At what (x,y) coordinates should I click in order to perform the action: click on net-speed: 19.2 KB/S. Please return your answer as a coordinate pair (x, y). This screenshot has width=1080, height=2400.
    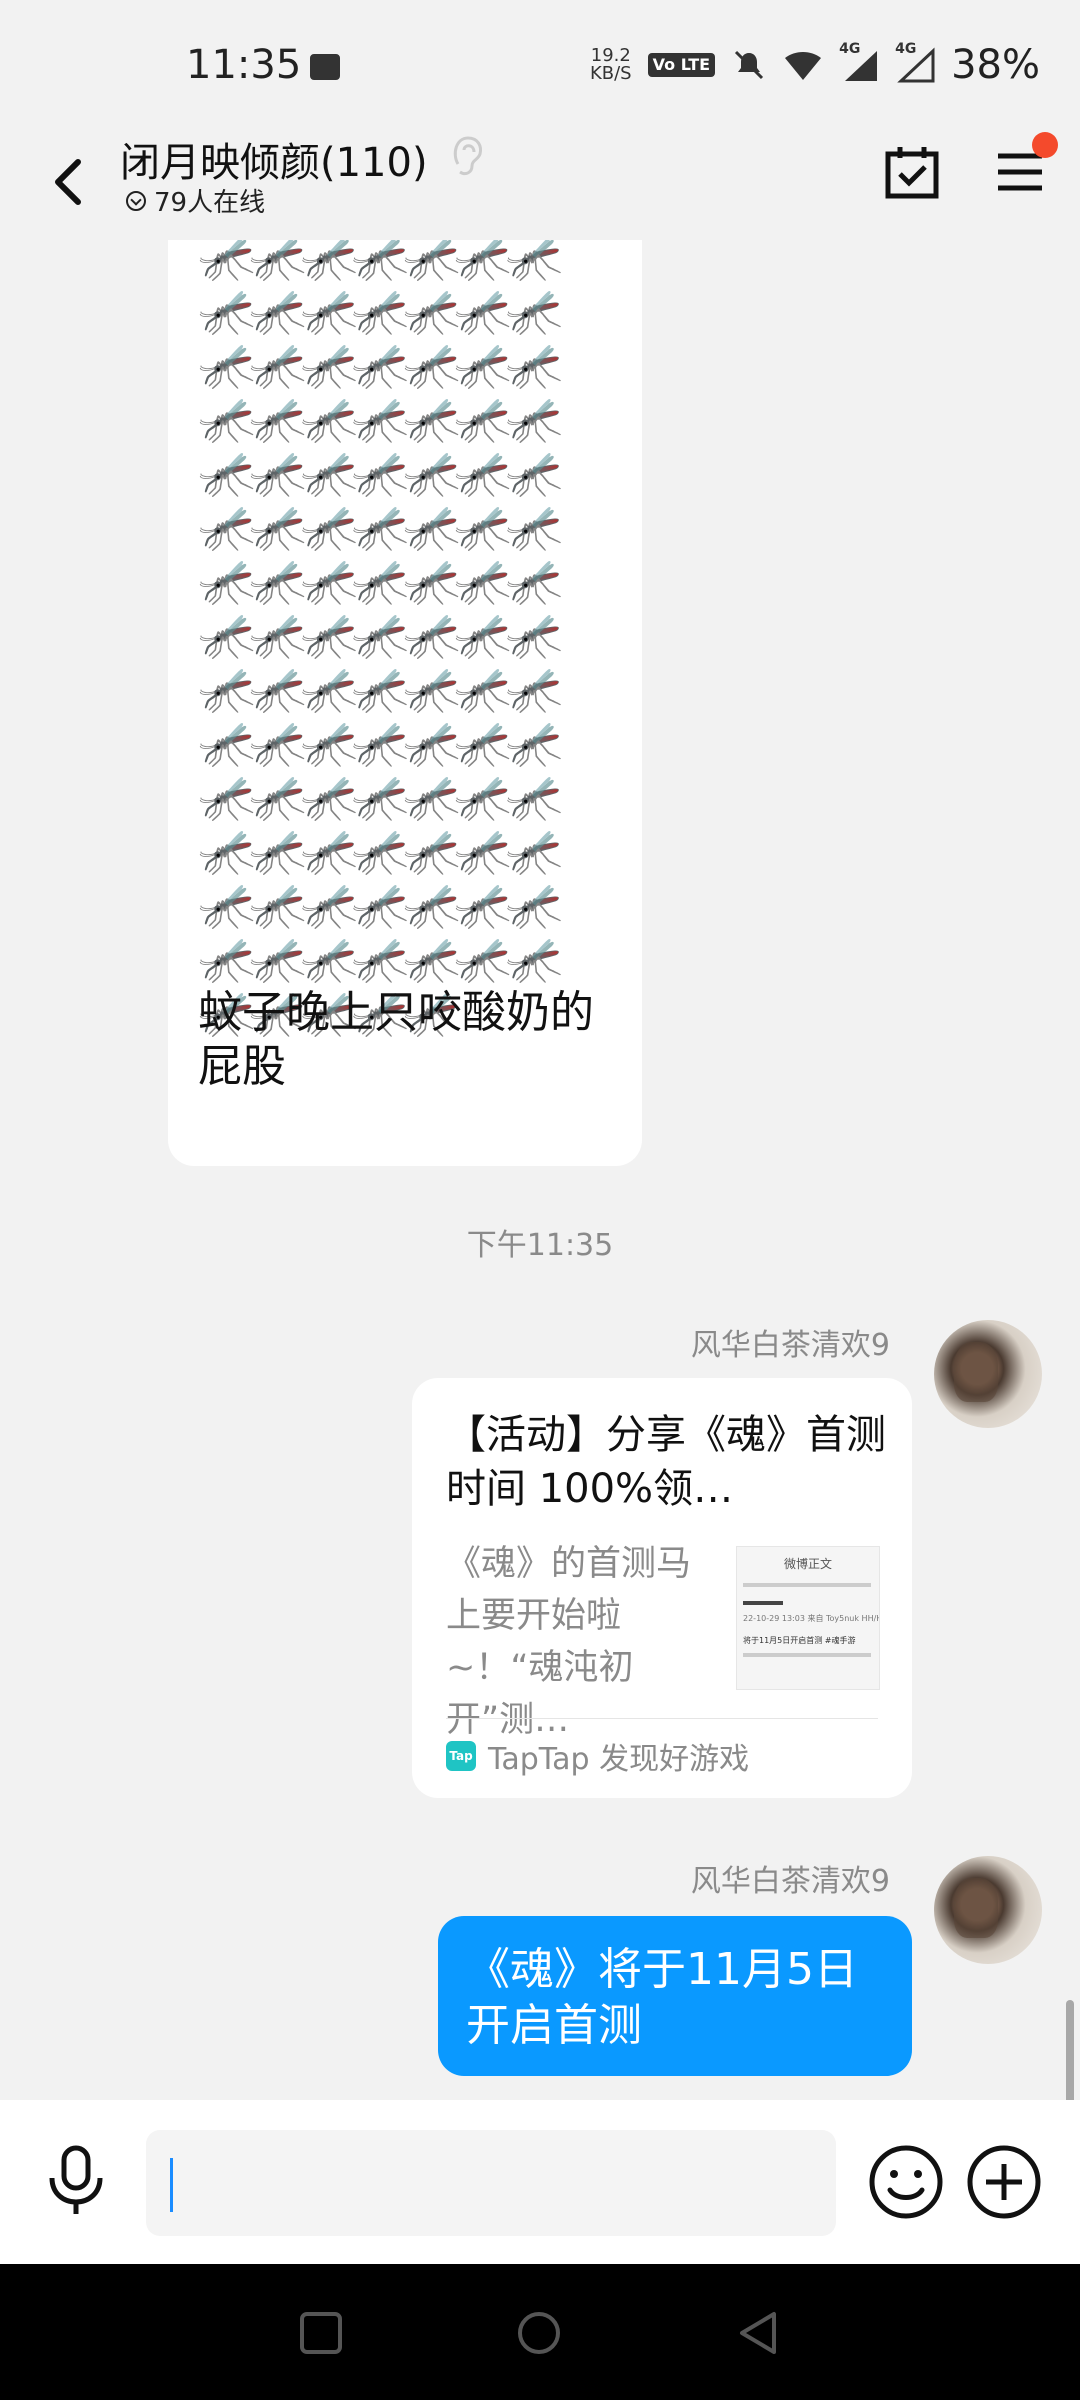
    Looking at the image, I should click on (611, 65).